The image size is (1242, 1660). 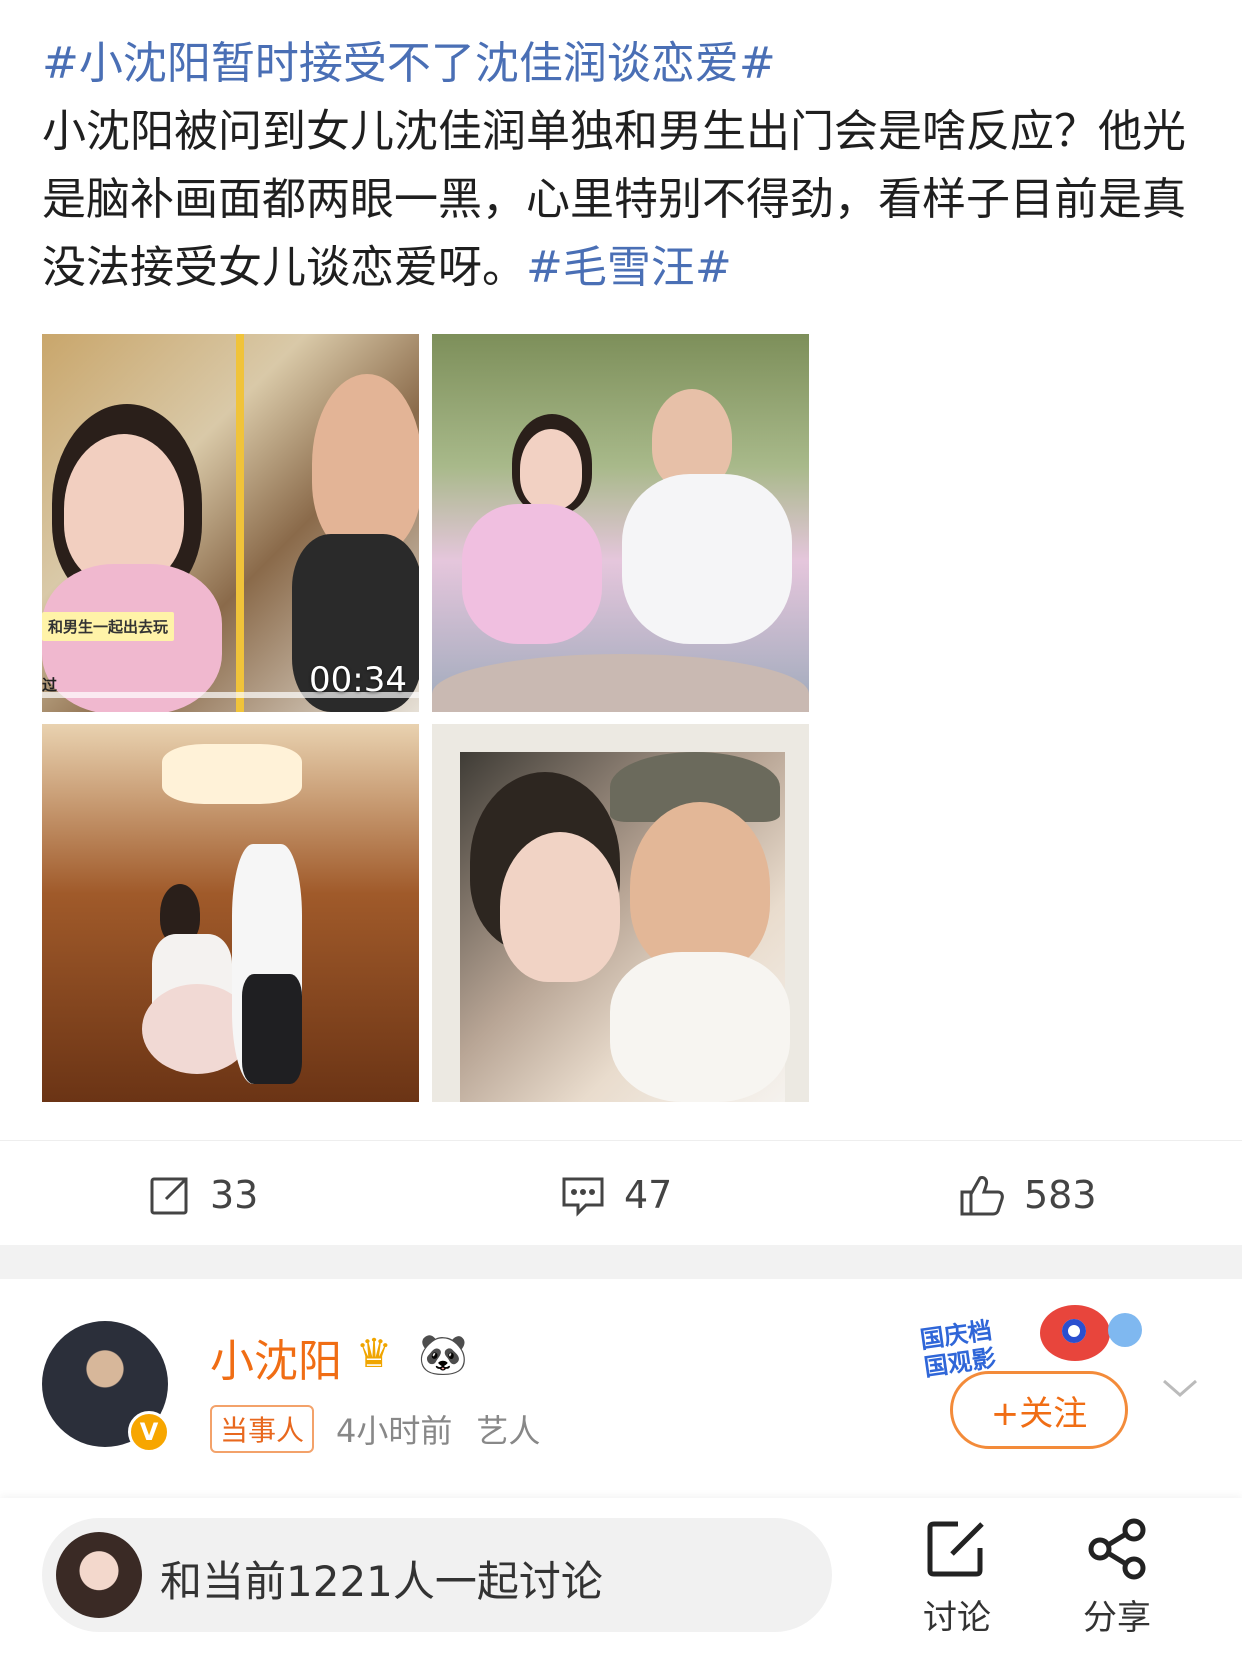 What do you see at coordinates (982, 1196) in the screenshot?
I see `thumbs-up-icon` at bounding box center [982, 1196].